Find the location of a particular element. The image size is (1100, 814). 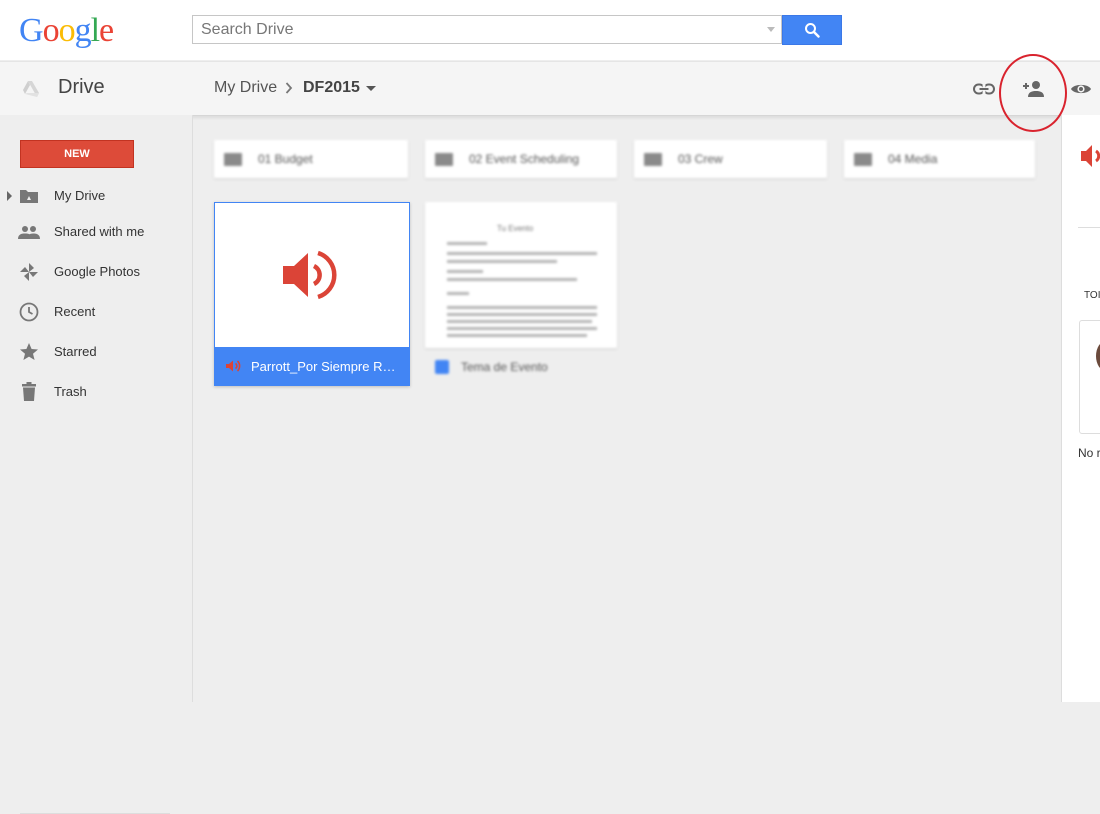

search-box is located at coordinates (487, 29).